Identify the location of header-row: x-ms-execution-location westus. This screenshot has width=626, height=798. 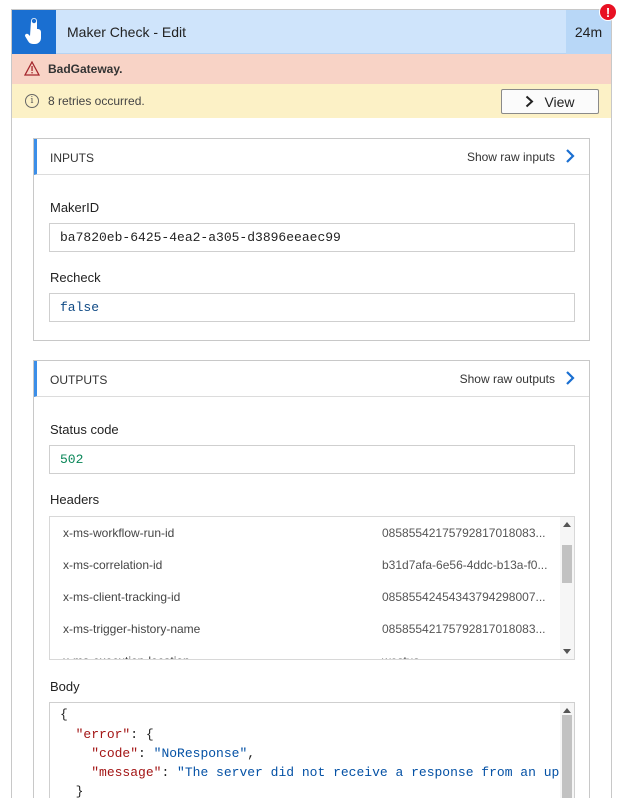
(305, 652).